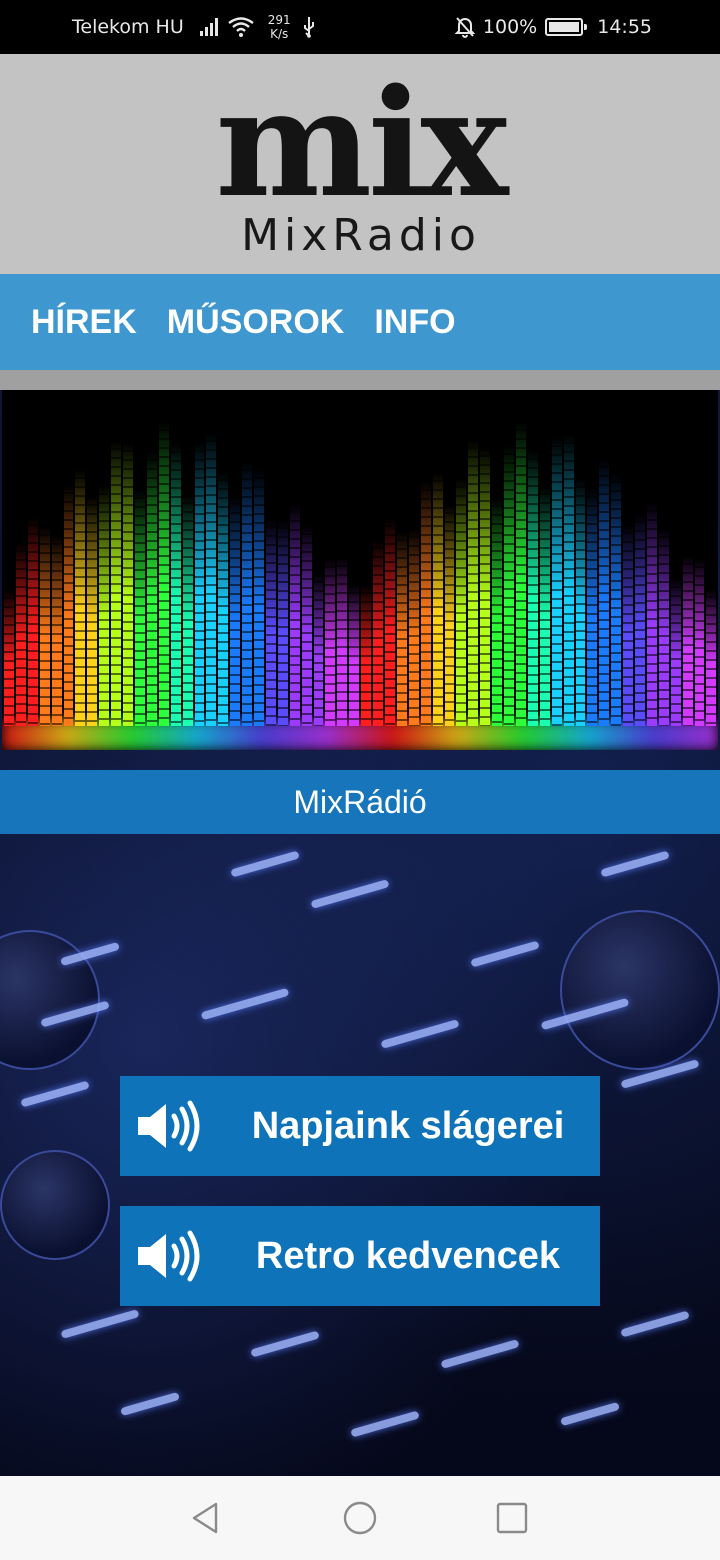 The height and width of the screenshot is (1560, 720). What do you see at coordinates (464, 27) in the screenshot?
I see `bell-muted-icon` at bounding box center [464, 27].